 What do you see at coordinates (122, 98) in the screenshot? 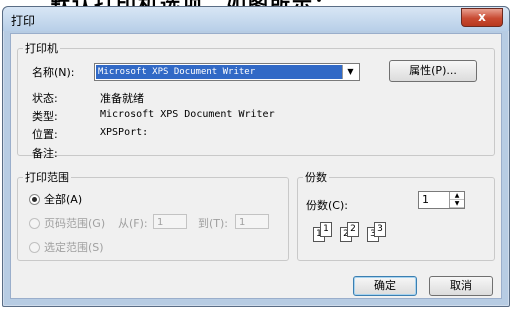
I see `status-value: 准备就绪` at bounding box center [122, 98].